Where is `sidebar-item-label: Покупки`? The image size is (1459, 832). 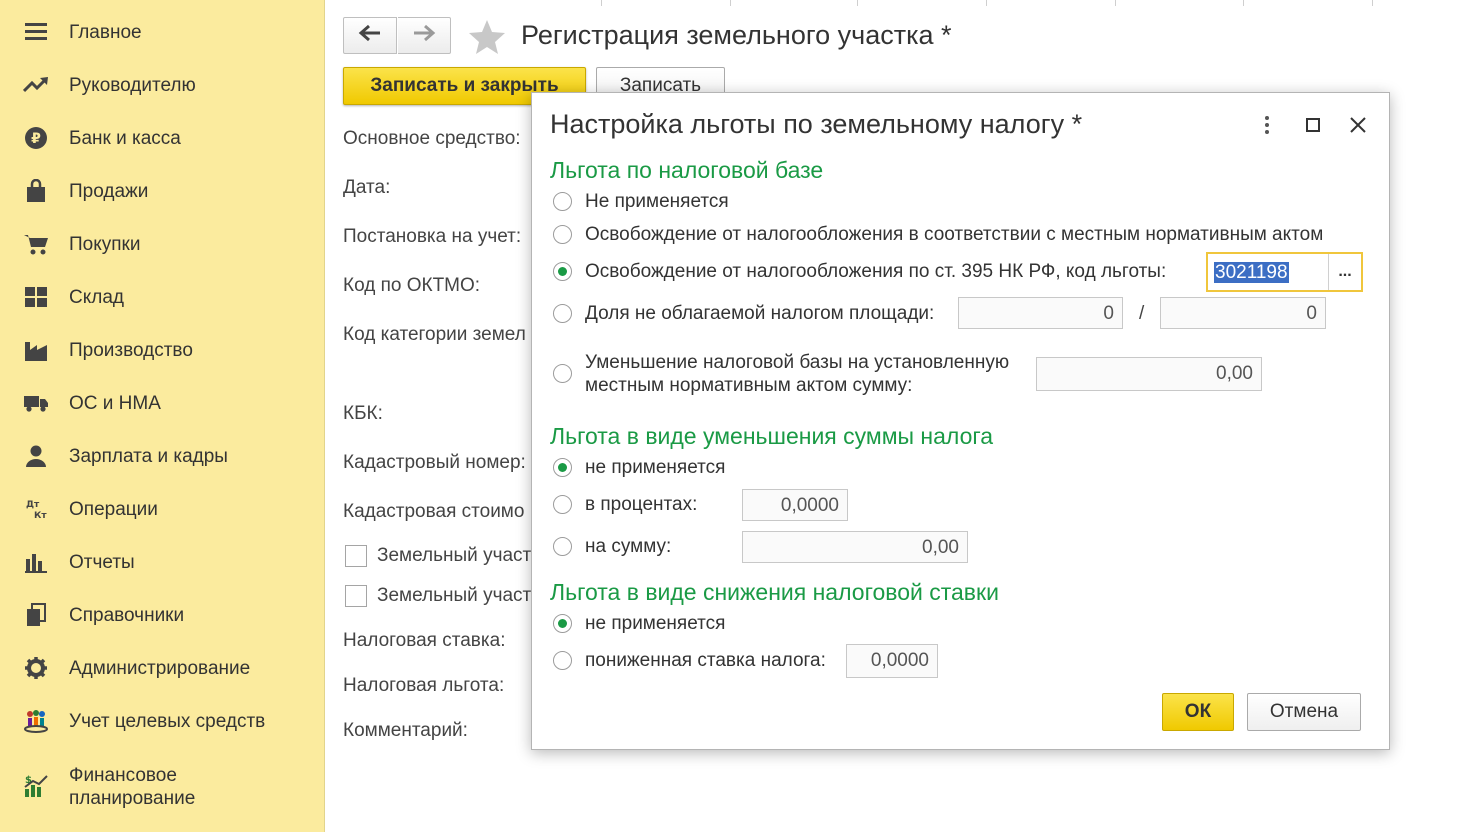 sidebar-item-label: Покупки is located at coordinates (105, 244).